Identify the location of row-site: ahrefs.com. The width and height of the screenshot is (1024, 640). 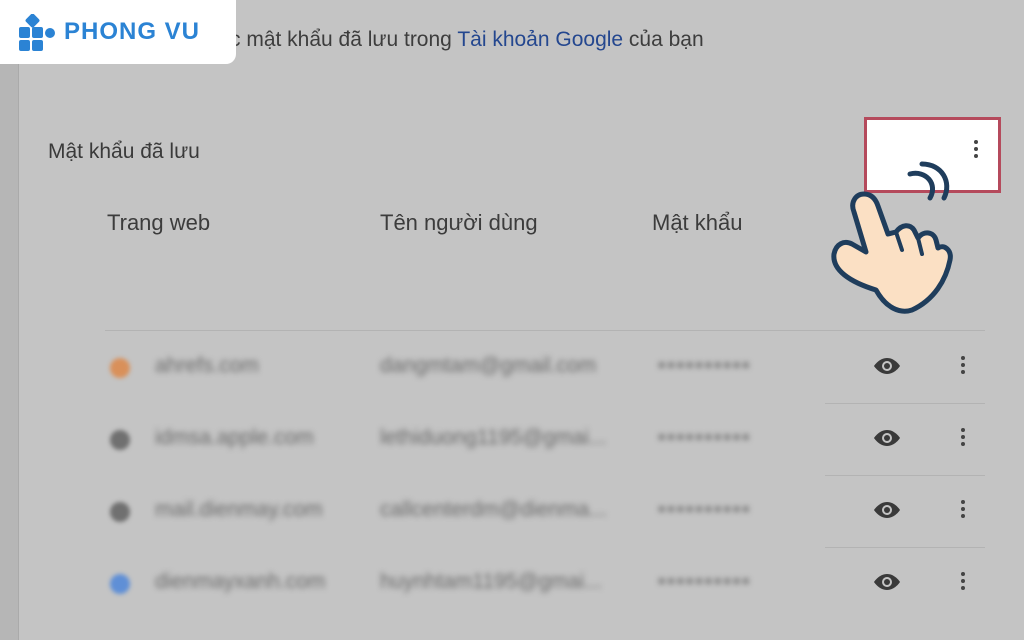
(207, 365).